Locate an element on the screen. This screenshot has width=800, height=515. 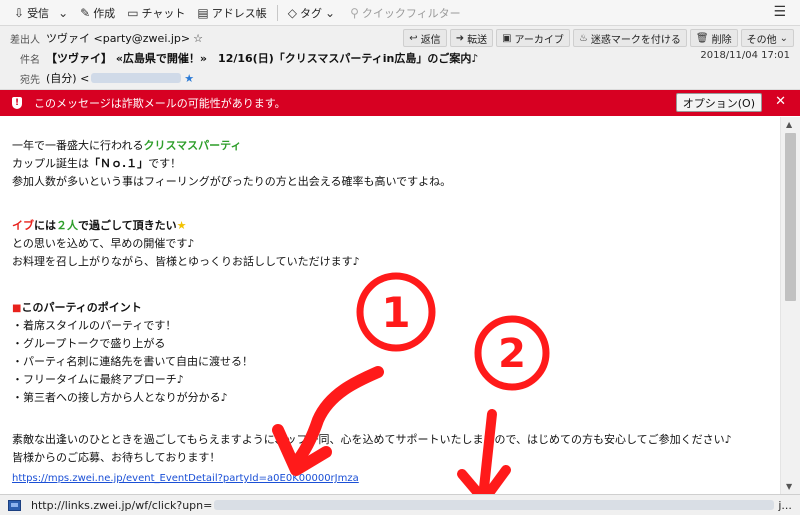
body-line: お料理を召し上がりながら、皆様とゆっくりお話ししていただけます♪ is located at coordinates (186, 261).